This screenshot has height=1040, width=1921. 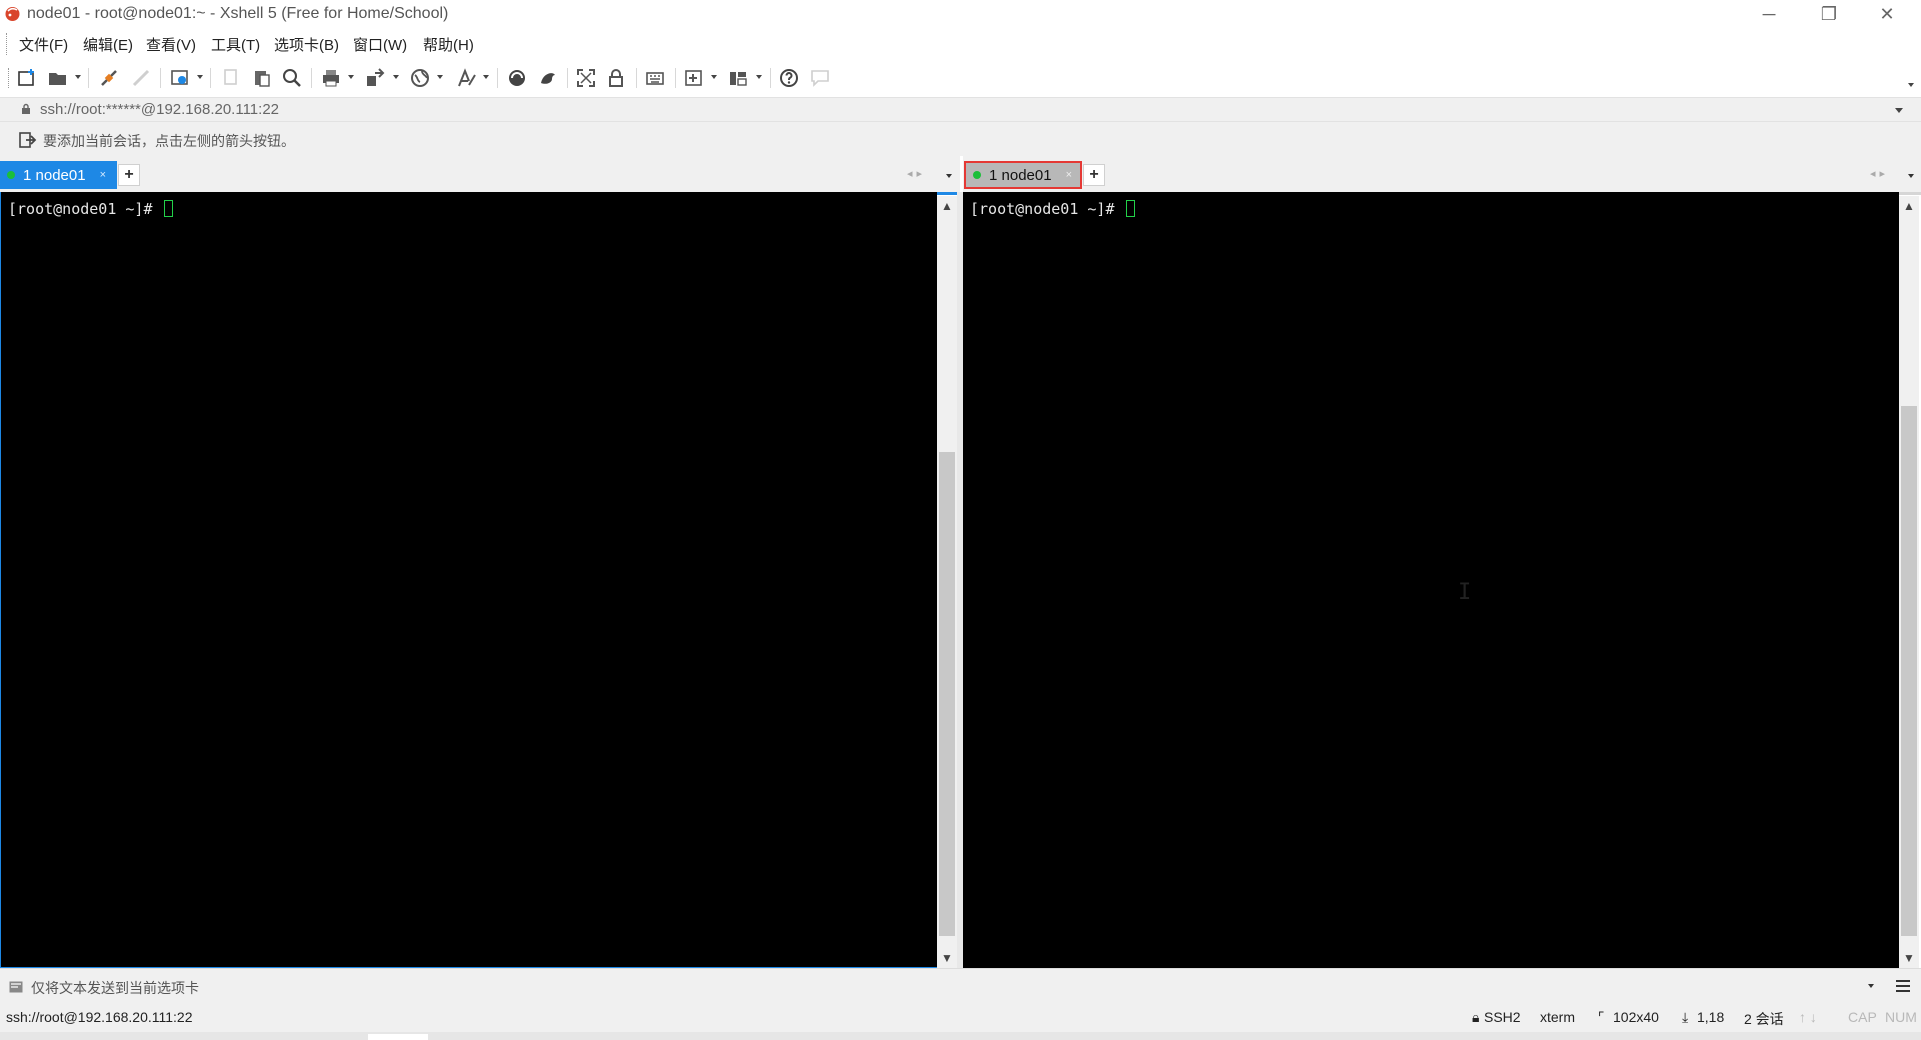 I want to click on fullscreen-button, so click(x=586, y=78).